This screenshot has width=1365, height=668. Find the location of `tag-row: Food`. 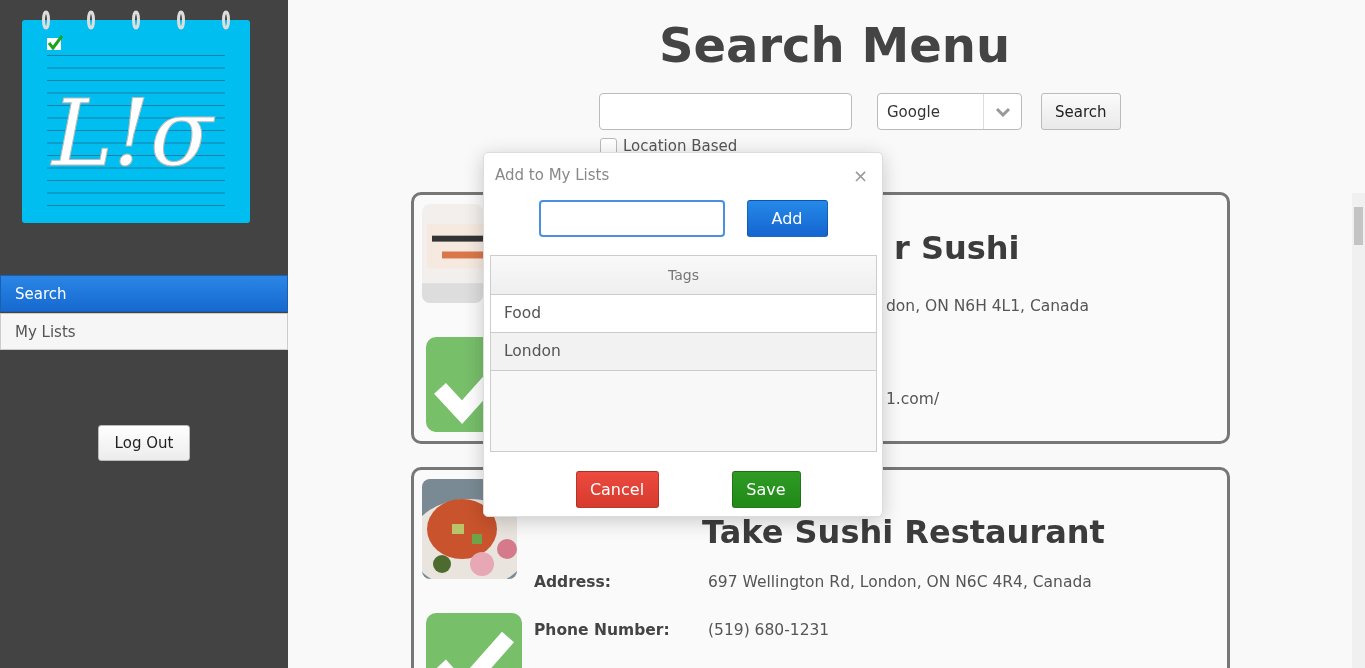

tag-row: Food is located at coordinates (683, 314).